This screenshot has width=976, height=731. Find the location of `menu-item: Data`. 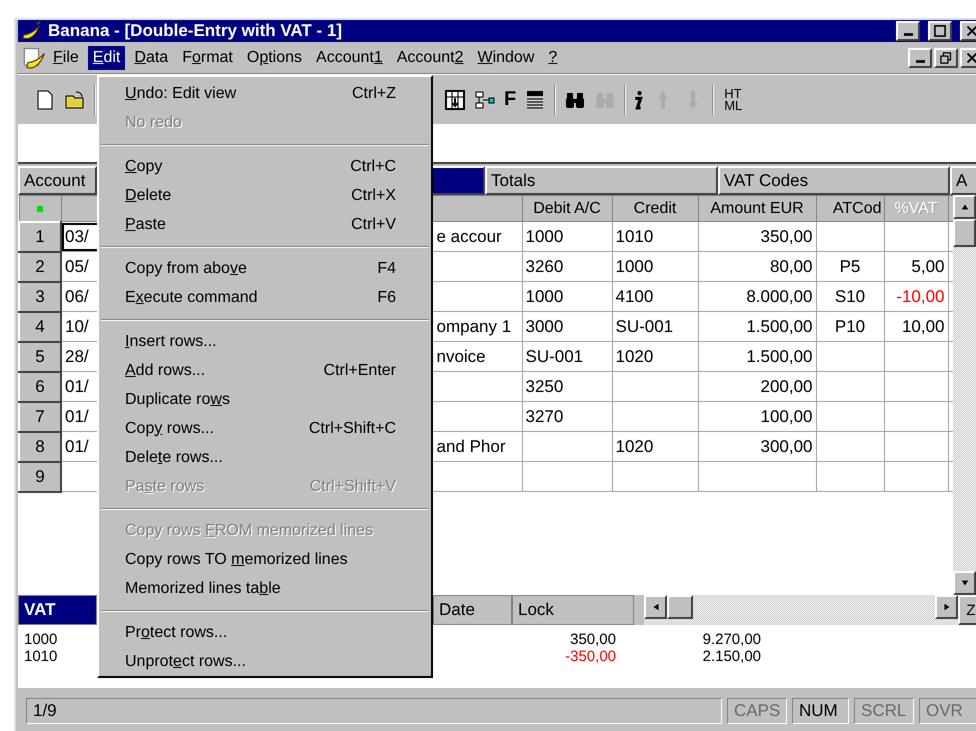

menu-item: Data is located at coordinates (151, 58).